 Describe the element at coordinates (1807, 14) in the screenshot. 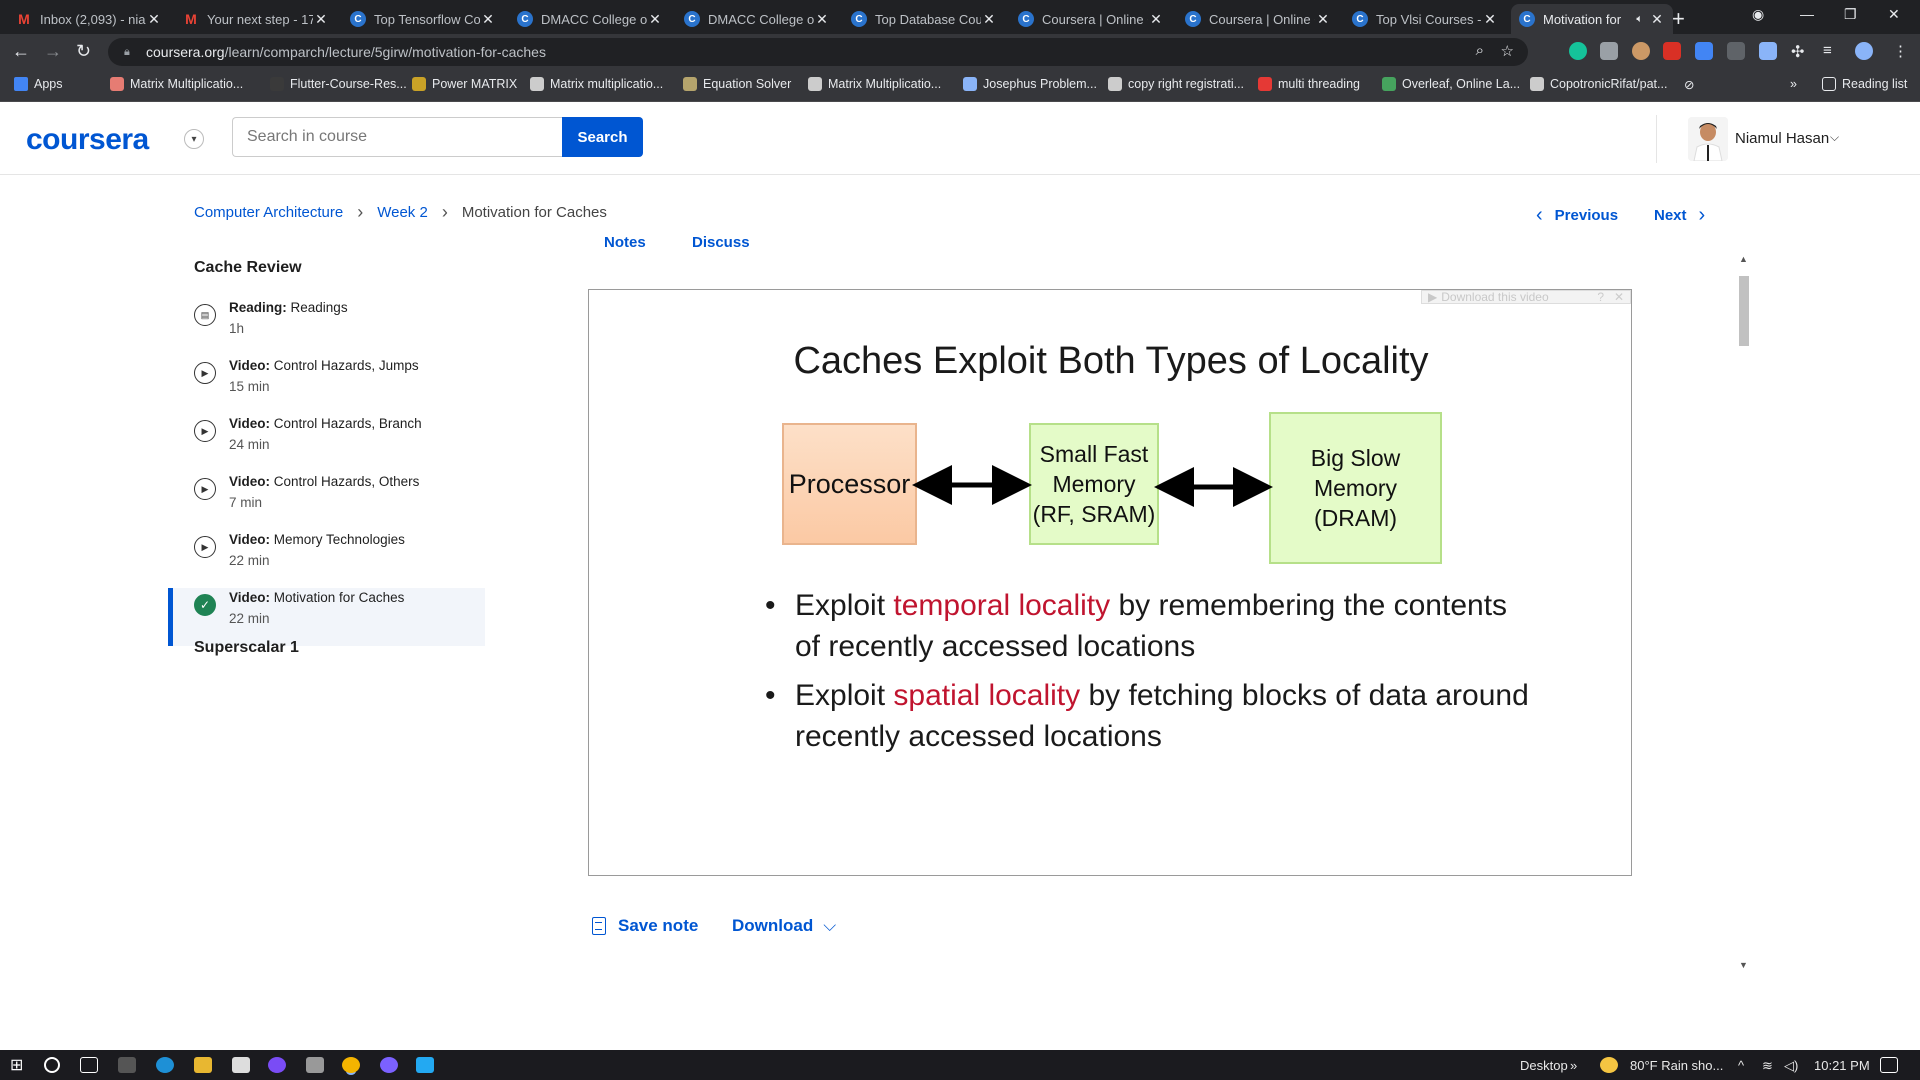

I see `minimize-icon: —` at that location.